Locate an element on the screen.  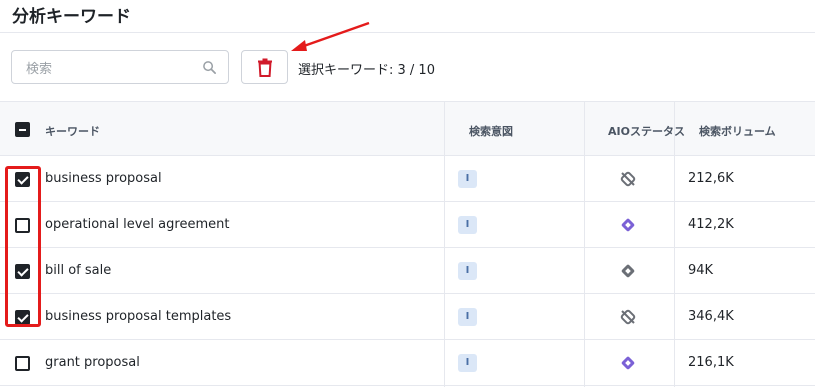
search-volume: 412,2K is located at coordinates (711, 224).